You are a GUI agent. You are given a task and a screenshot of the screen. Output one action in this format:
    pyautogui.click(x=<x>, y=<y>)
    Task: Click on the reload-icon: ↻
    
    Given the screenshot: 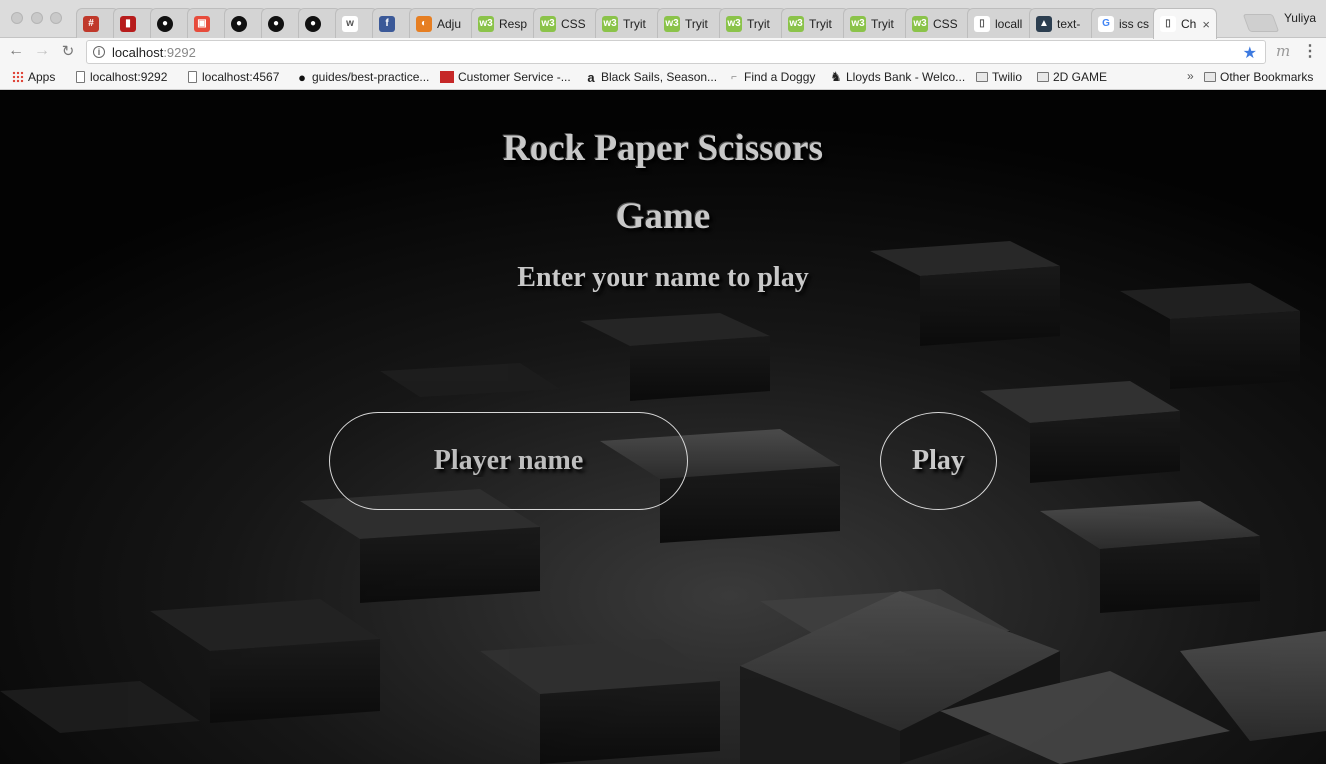 What is the action you would take?
    pyautogui.click(x=68, y=51)
    